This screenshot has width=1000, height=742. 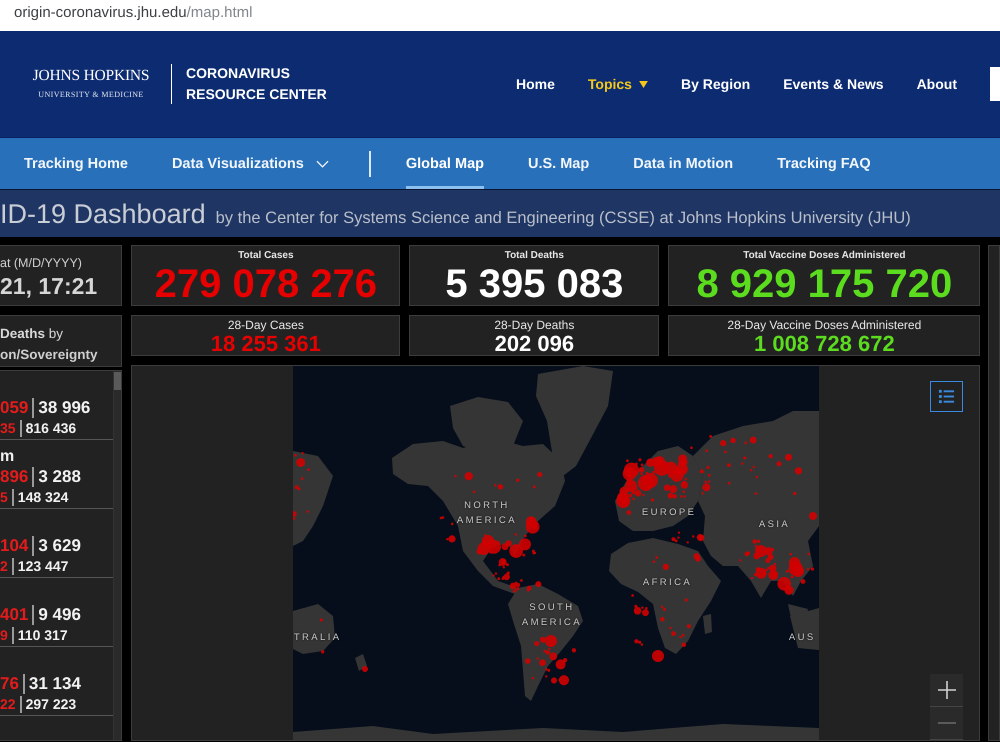 I want to click on primary-count: 5, so click(x=4, y=497).